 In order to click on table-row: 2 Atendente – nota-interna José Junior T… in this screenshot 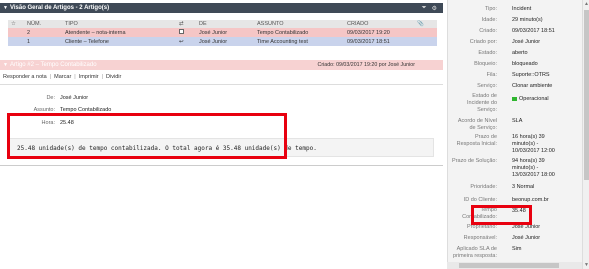, I will do `click(222, 32)`.